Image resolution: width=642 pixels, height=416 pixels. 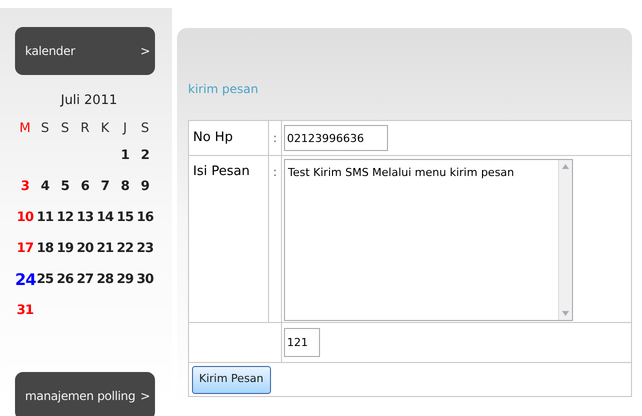 I want to click on section-title: kirim pesan, so click(x=224, y=89).